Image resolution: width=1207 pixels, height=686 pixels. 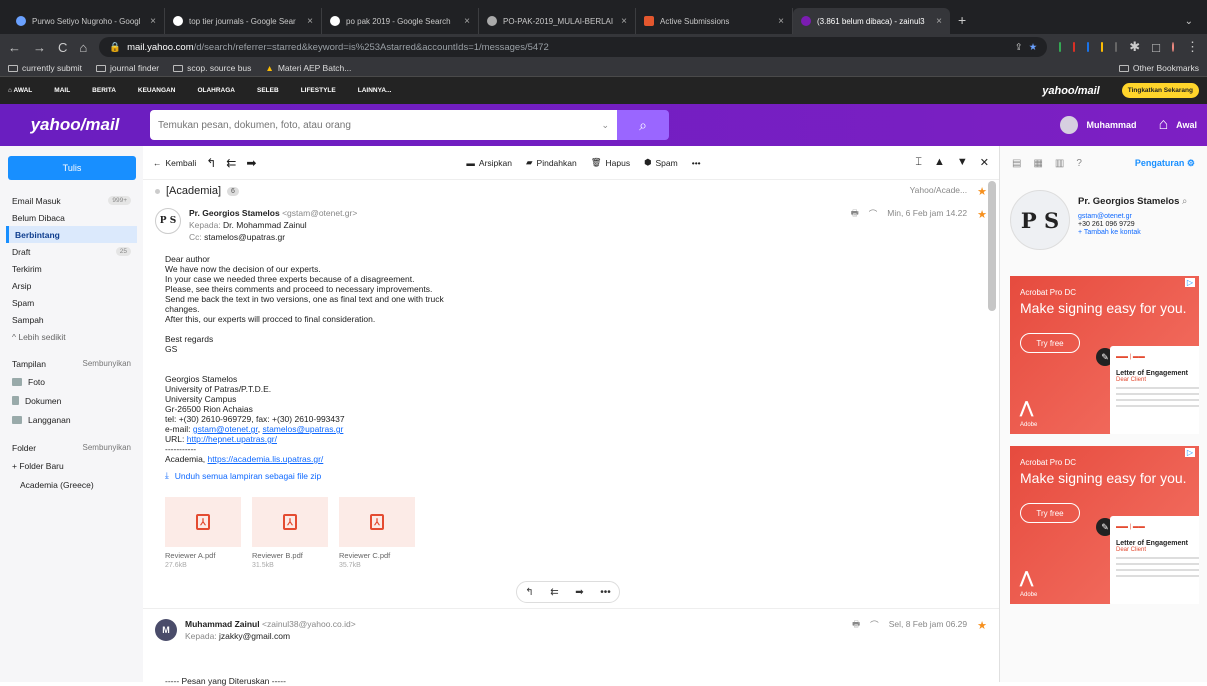 What do you see at coordinates (400, 21) in the screenshot?
I see `browser-tab: po pak 2019 - Google Search ×` at bounding box center [400, 21].